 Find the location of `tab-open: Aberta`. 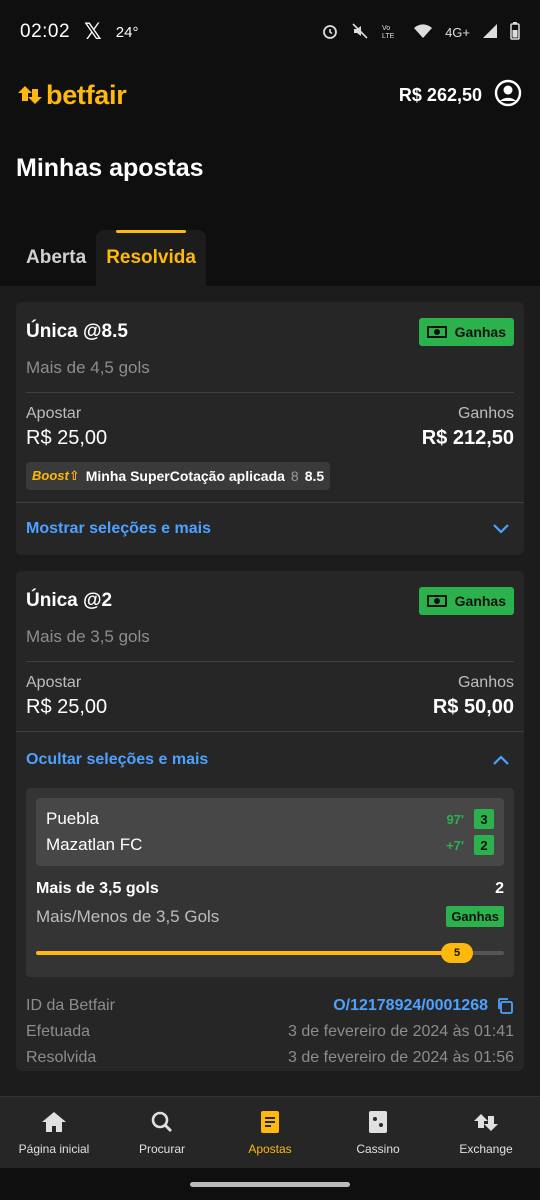

tab-open: Aberta is located at coordinates (56, 258).